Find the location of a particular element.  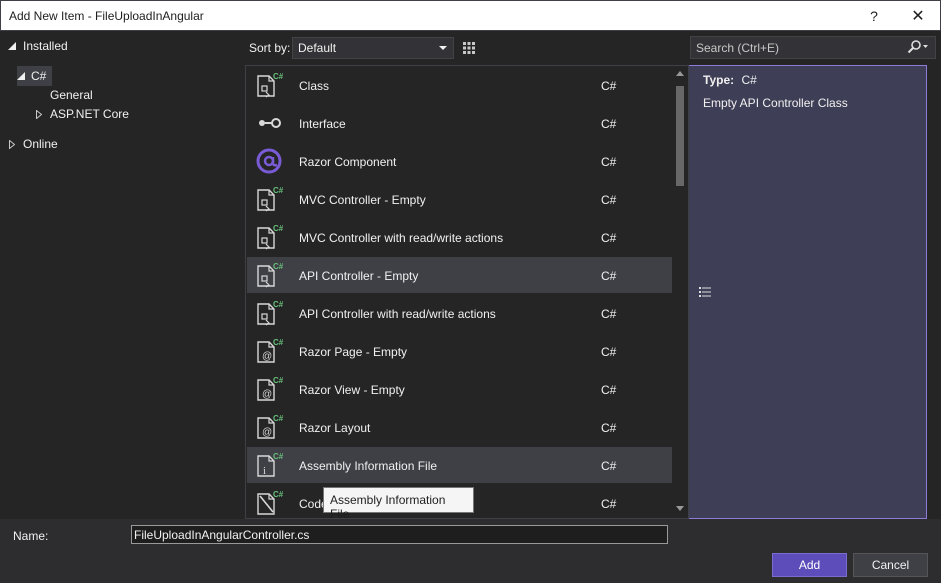

search-icon is located at coordinates (918, 47).